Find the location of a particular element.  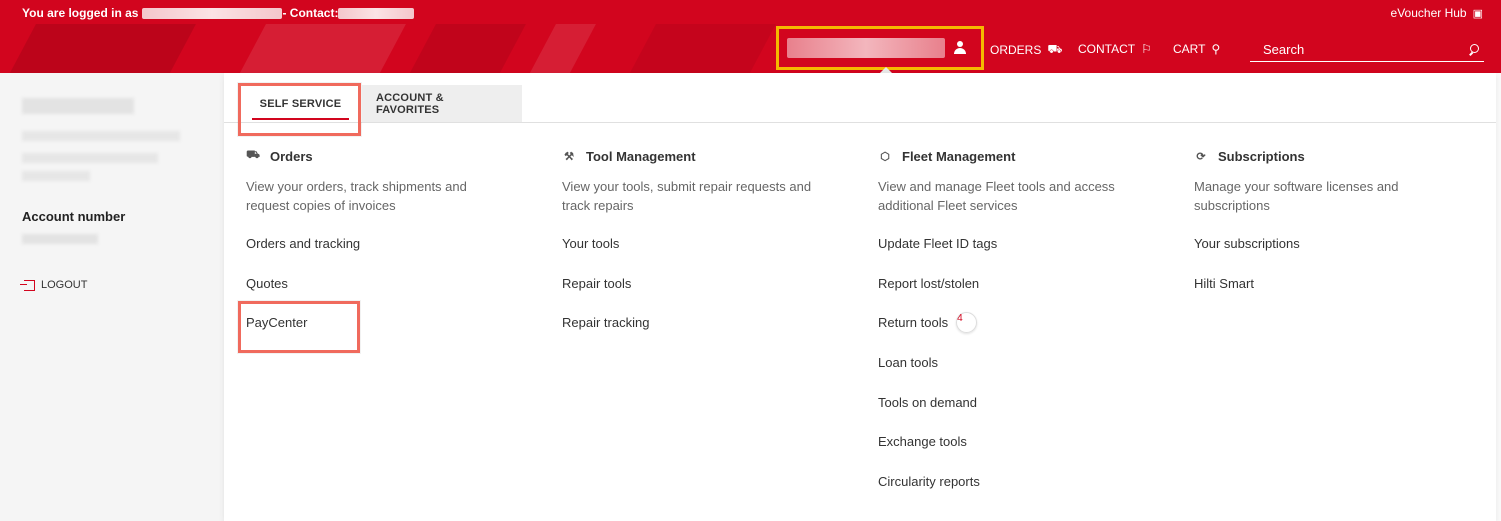

menu-item-repair-tools: Repair tools is located at coordinates (712, 296).